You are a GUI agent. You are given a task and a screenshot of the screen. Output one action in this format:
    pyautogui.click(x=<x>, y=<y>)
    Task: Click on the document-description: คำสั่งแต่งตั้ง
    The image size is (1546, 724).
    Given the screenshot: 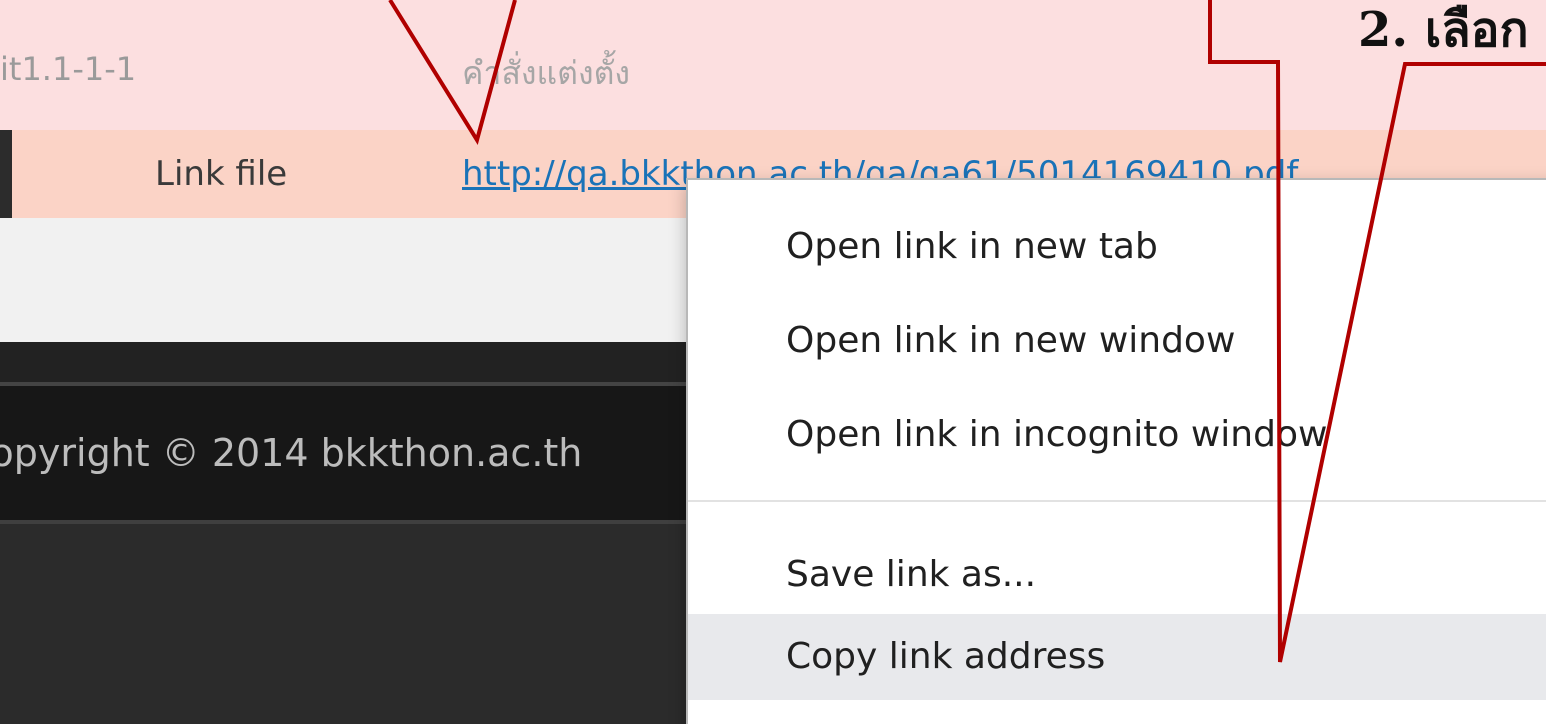 What is the action you would take?
    pyautogui.click(x=546, y=73)
    